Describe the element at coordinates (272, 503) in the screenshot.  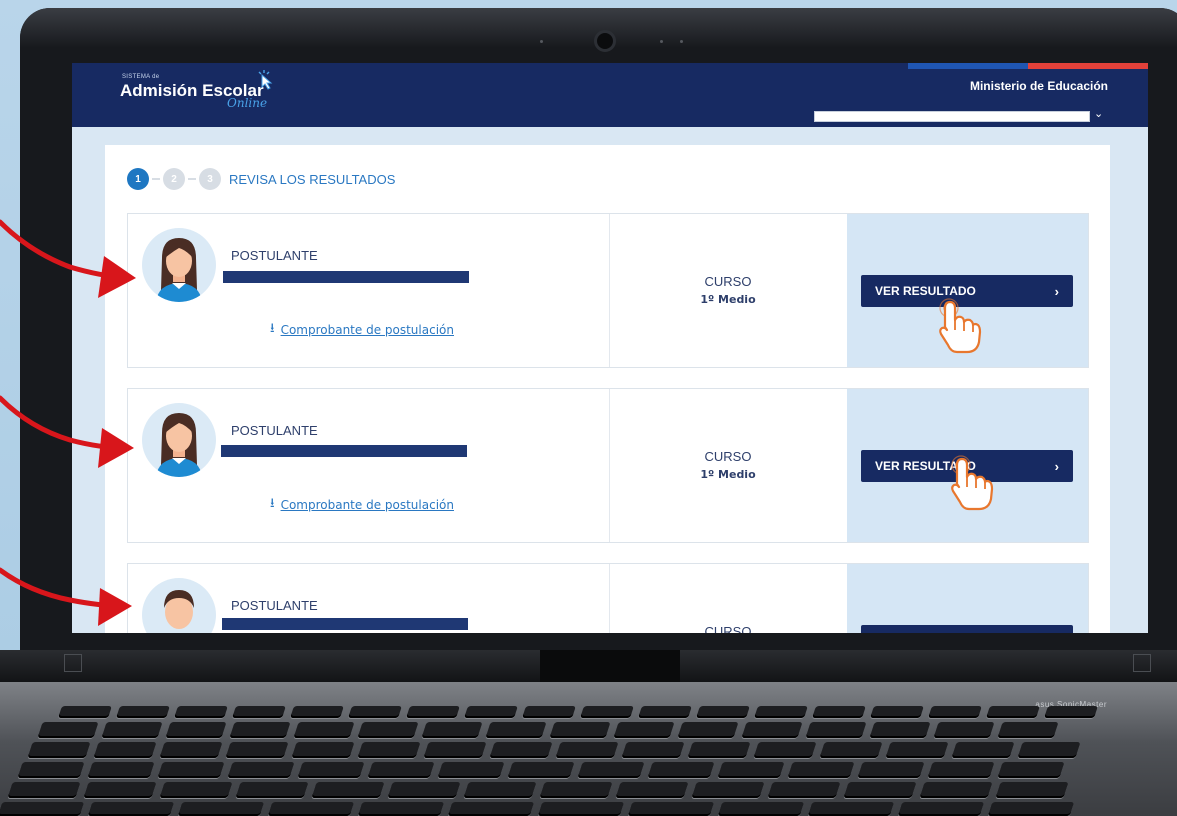
I see `download-icon: ⭳` at that location.